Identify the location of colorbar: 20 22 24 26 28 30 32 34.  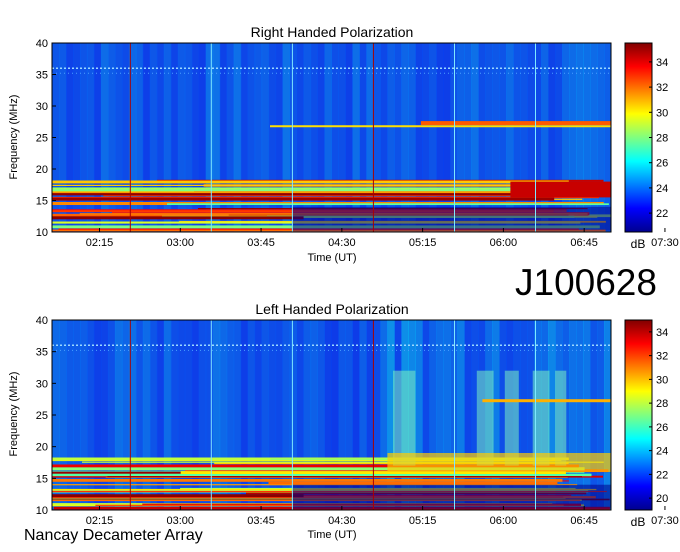
(646, 415).